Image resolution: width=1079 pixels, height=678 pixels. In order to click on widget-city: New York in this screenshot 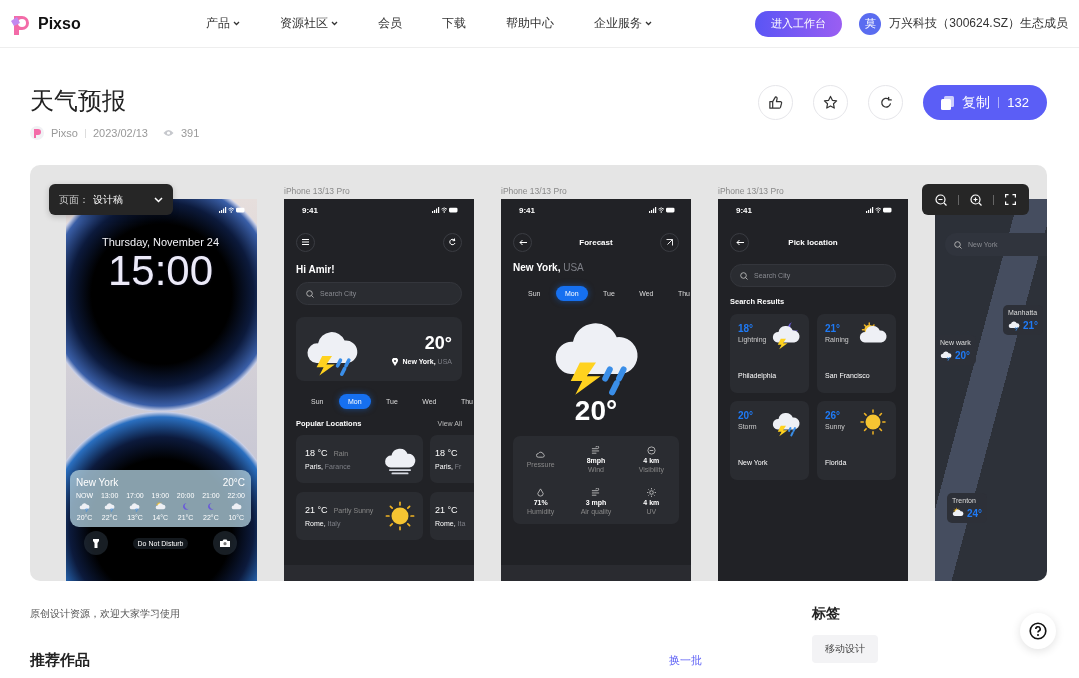, I will do `click(97, 482)`.